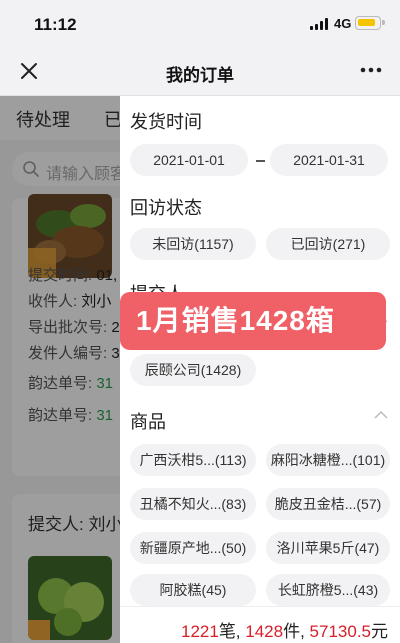 The width and height of the screenshot is (400, 643). I want to click on order-summary-bar: 1221笔, 1428件, 57130.5元, so click(260, 624).